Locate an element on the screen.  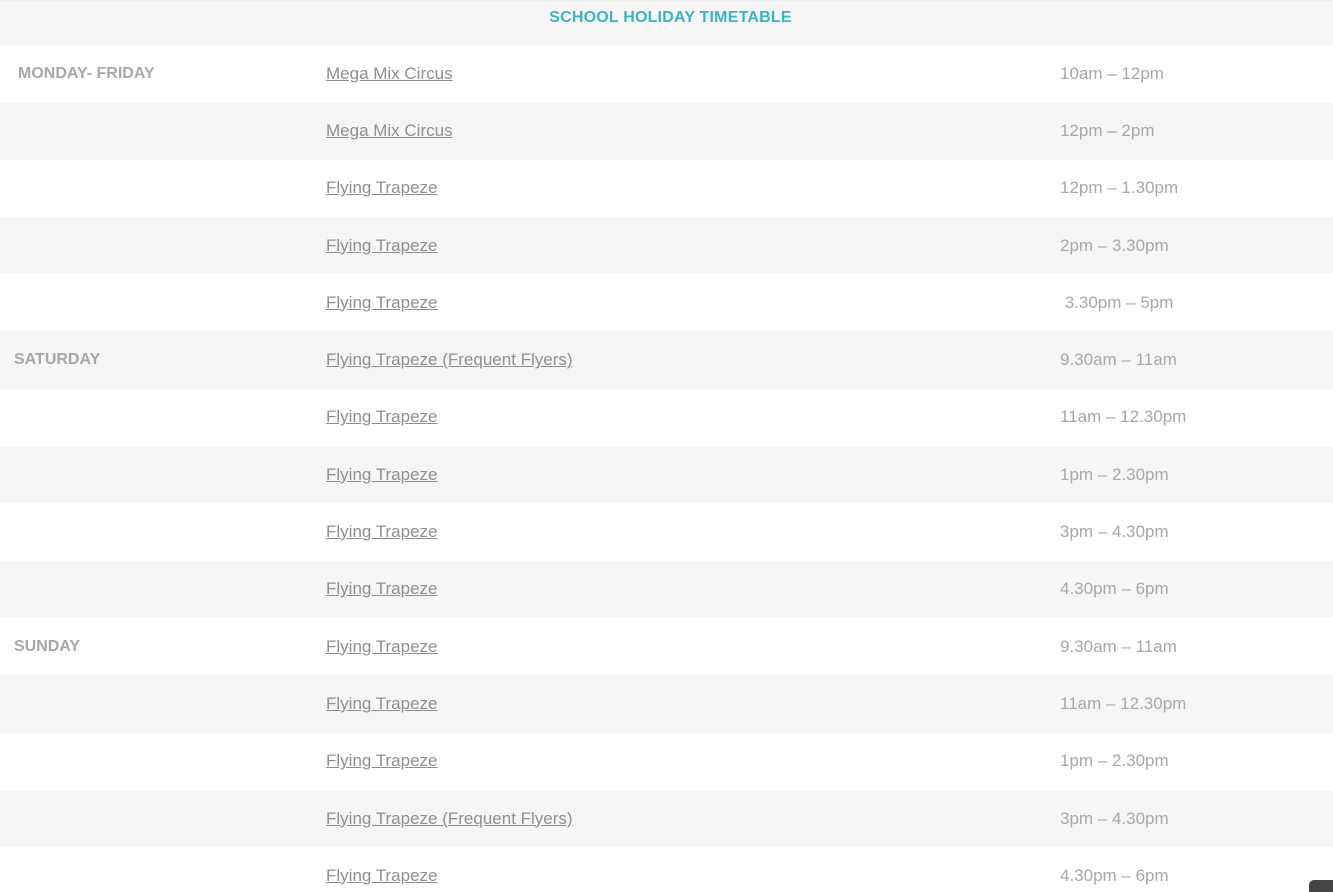
day-label: SUNDAY is located at coordinates (47, 646).